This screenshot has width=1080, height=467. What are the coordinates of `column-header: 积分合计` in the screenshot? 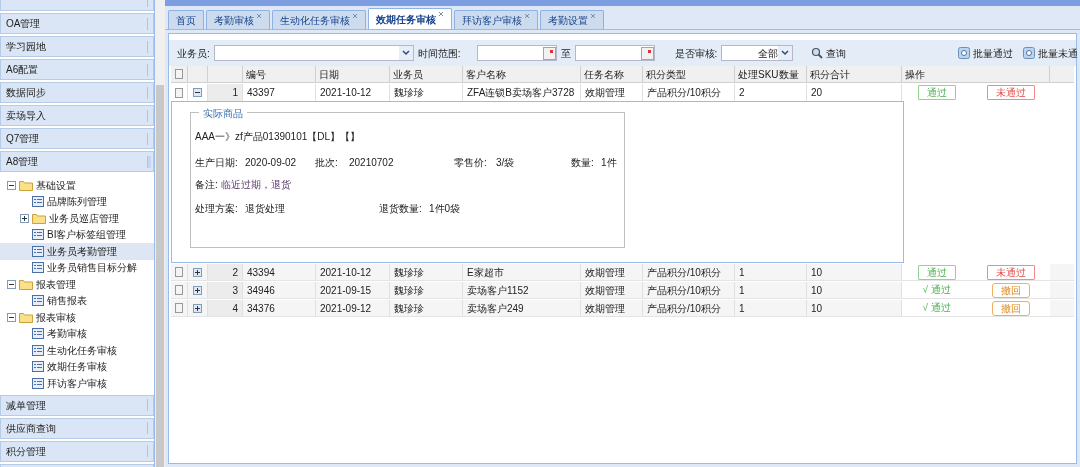 It's located at (854, 74).